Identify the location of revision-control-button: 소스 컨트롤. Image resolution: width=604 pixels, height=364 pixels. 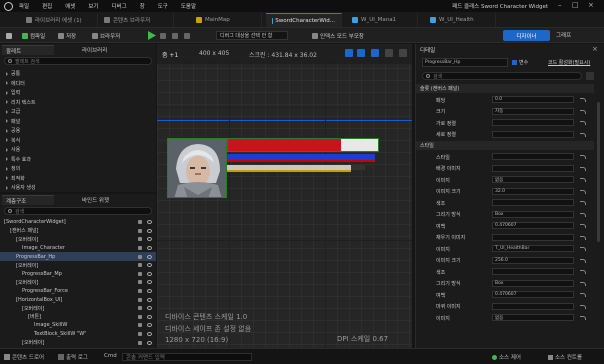
(565, 357).